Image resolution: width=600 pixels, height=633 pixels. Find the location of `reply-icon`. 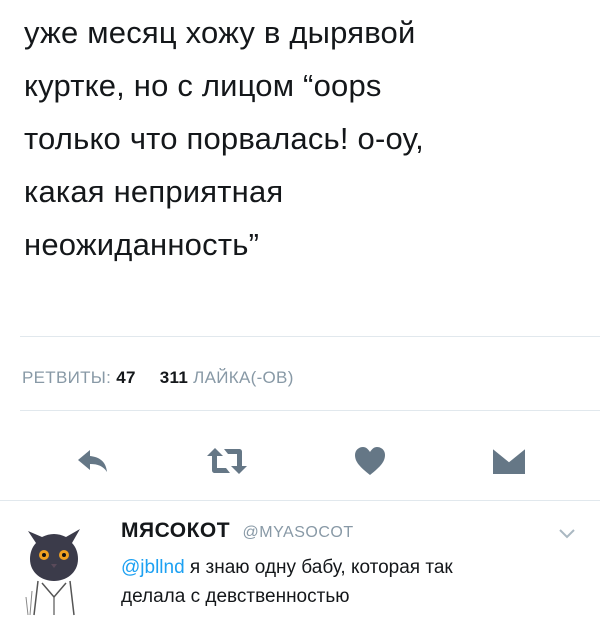

reply-icon is located at coordinates (92, 461).